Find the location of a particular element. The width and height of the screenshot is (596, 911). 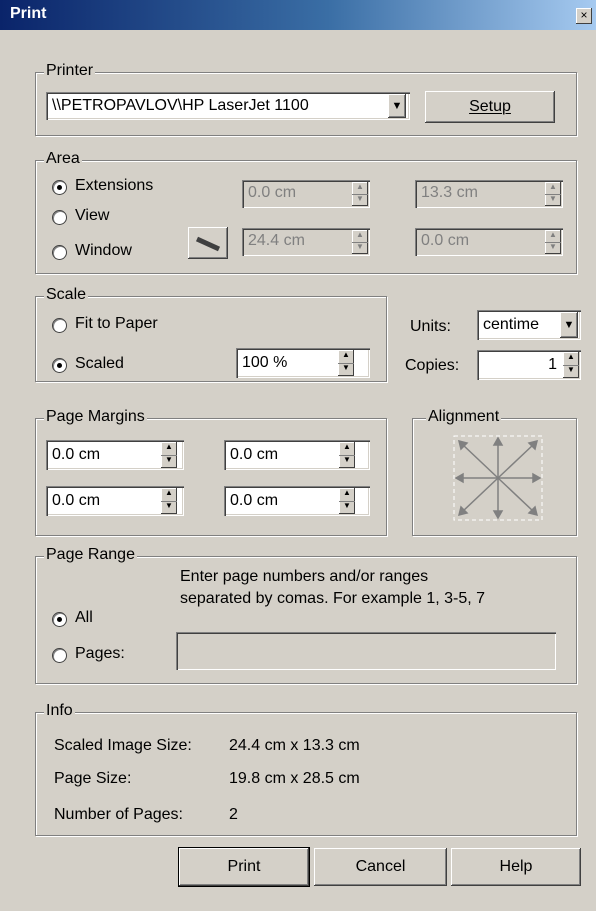

info-row-label: Scaled Image Size: is located at coordinates (123, 745).